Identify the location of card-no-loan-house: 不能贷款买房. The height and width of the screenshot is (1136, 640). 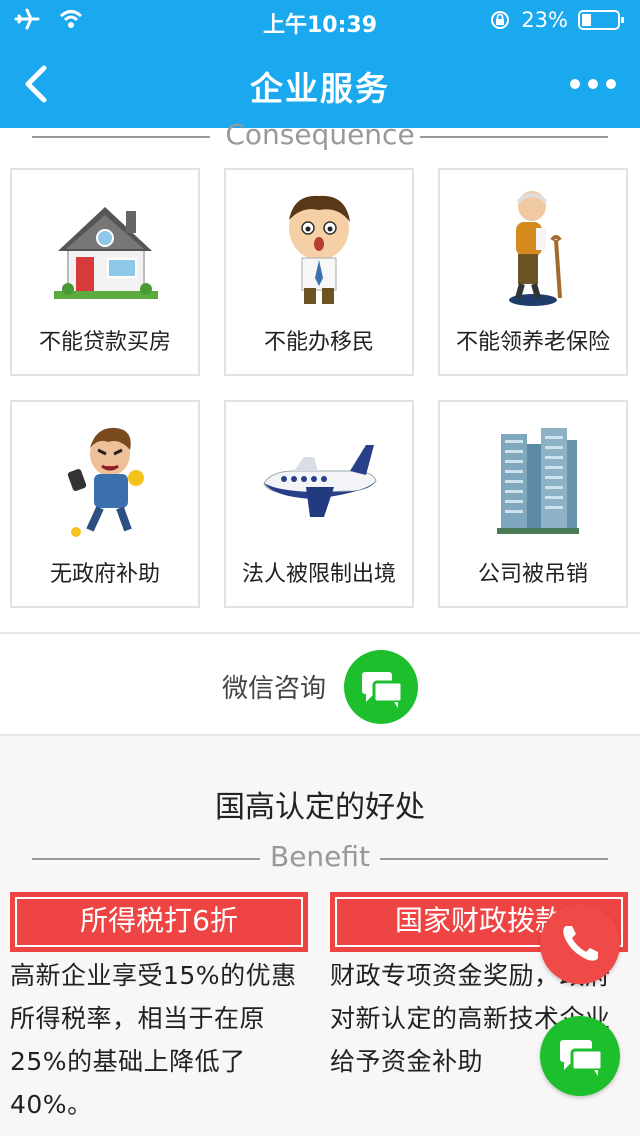
(105, 272).